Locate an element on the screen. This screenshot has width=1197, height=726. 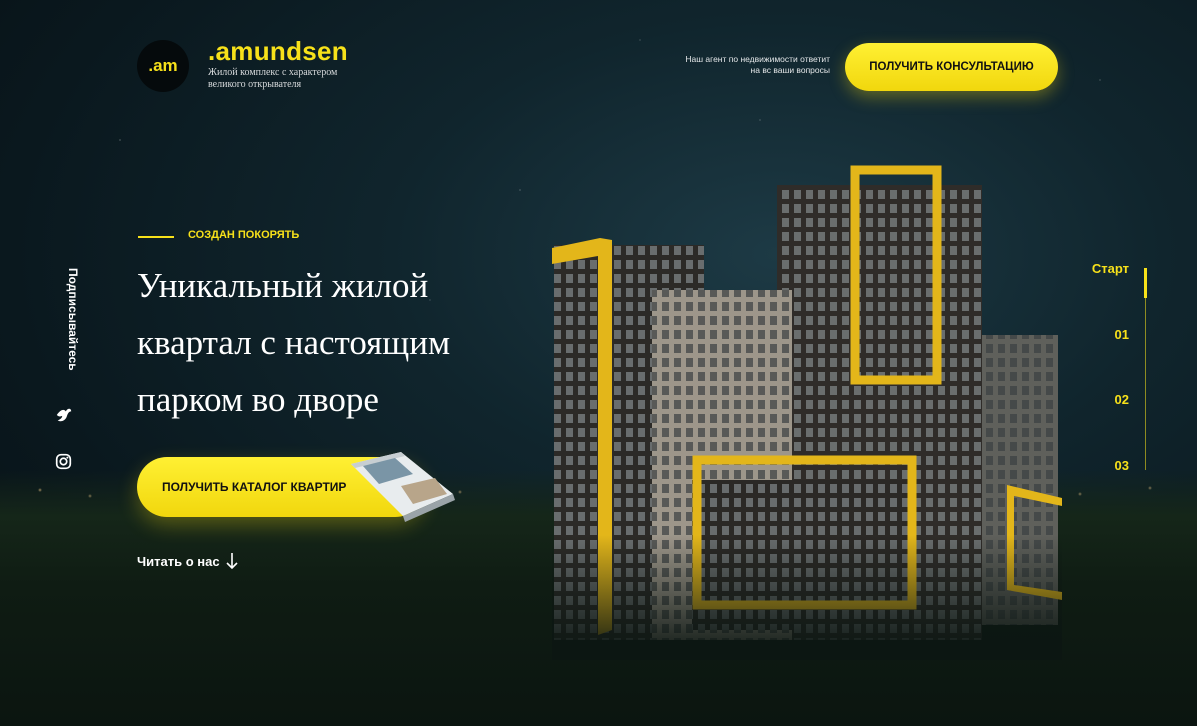
read-about-link: Читать о нас is located at coordinates (187, 561).